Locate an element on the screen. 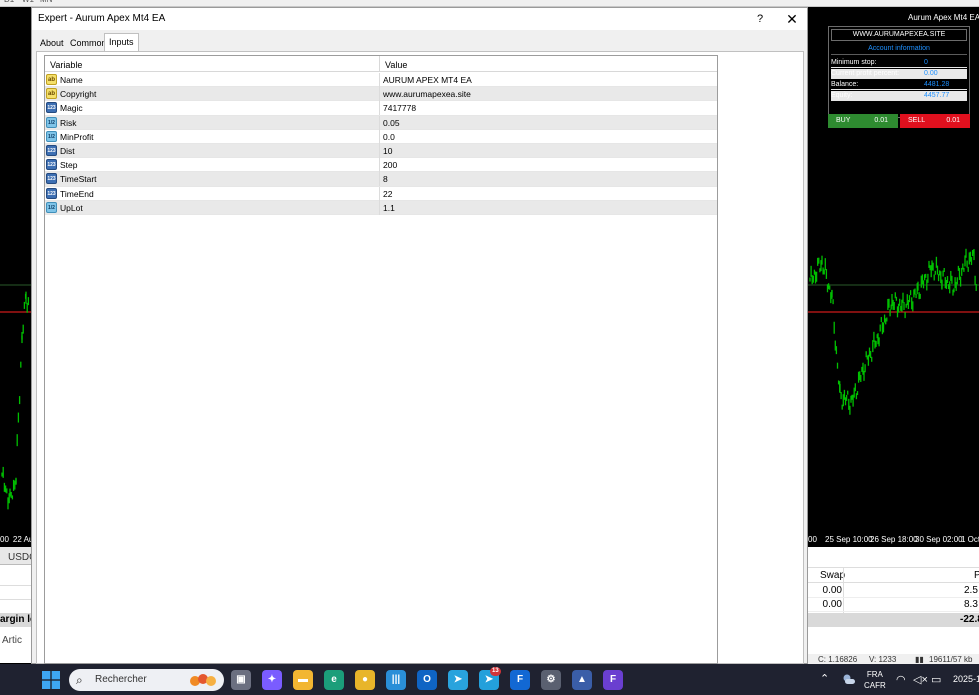  input-value: 8 is located at coordinates (385, 179).